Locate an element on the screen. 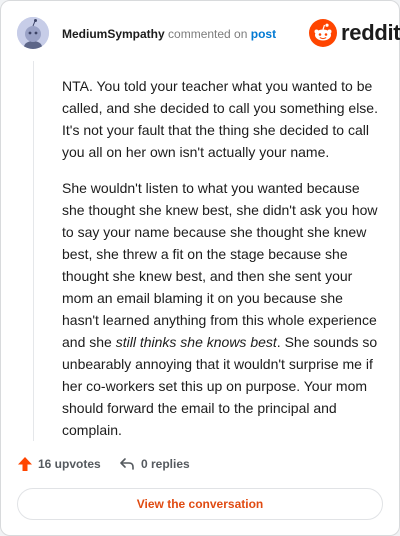 This screenshot has height=536, width=400. brand-wordmark: reddit is located at coordinates (370, 32).